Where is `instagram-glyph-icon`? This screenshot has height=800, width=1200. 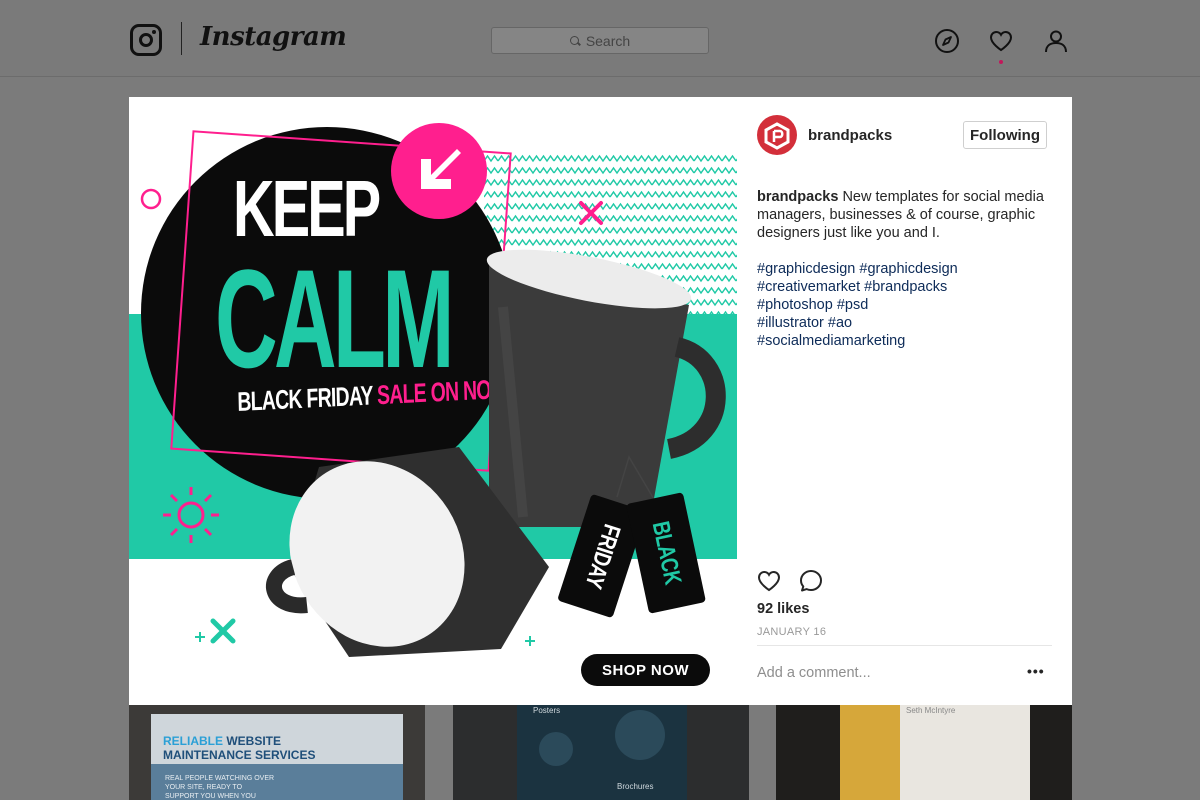 instagram-glyph-icon is located at coordinates (146, 40).